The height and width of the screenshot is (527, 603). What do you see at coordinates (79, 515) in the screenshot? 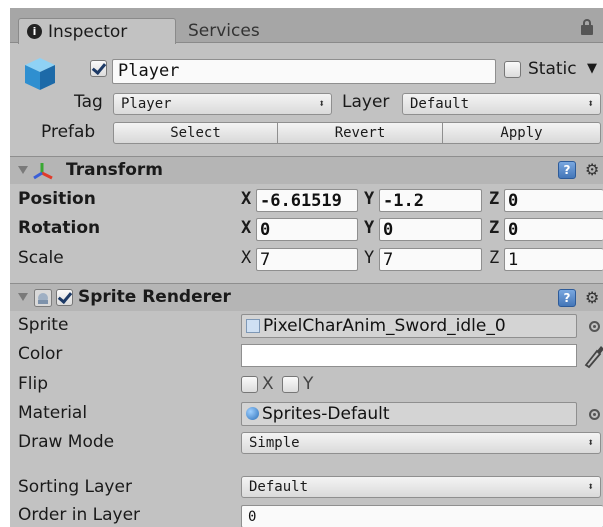
I see `order-in-layer-label: Order in Layer` at bounding box center [79, 515].